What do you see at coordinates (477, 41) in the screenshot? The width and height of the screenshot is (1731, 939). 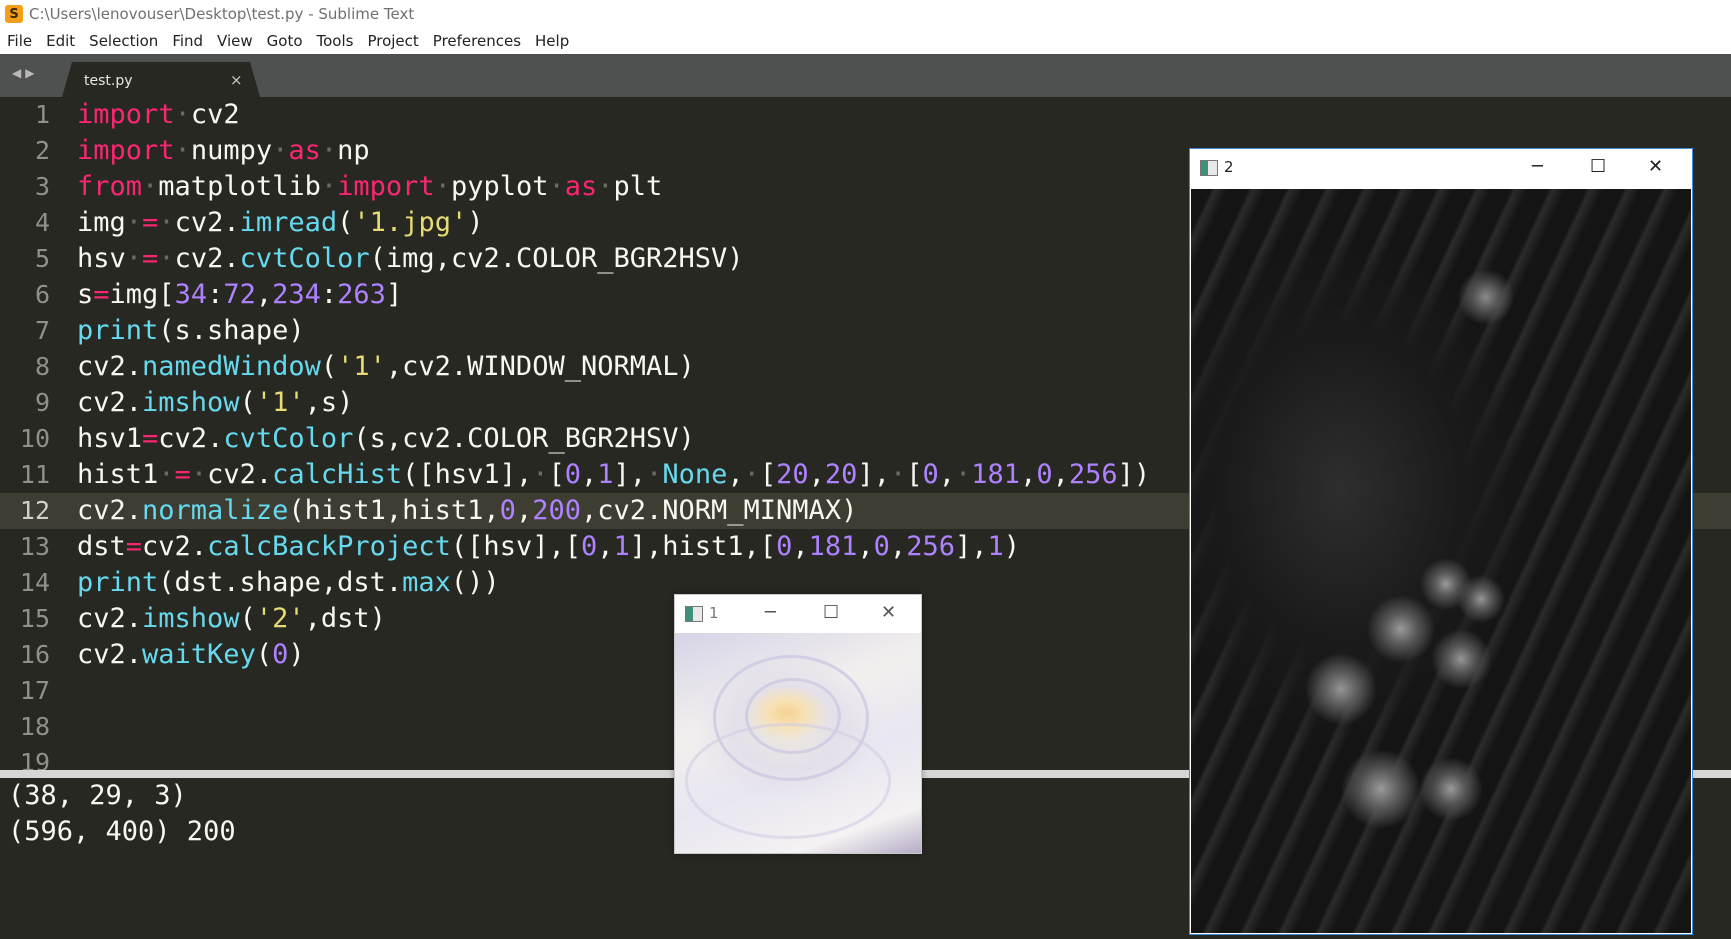 I see `menu-preferences: Preferences` at bounding box center [477, 41].